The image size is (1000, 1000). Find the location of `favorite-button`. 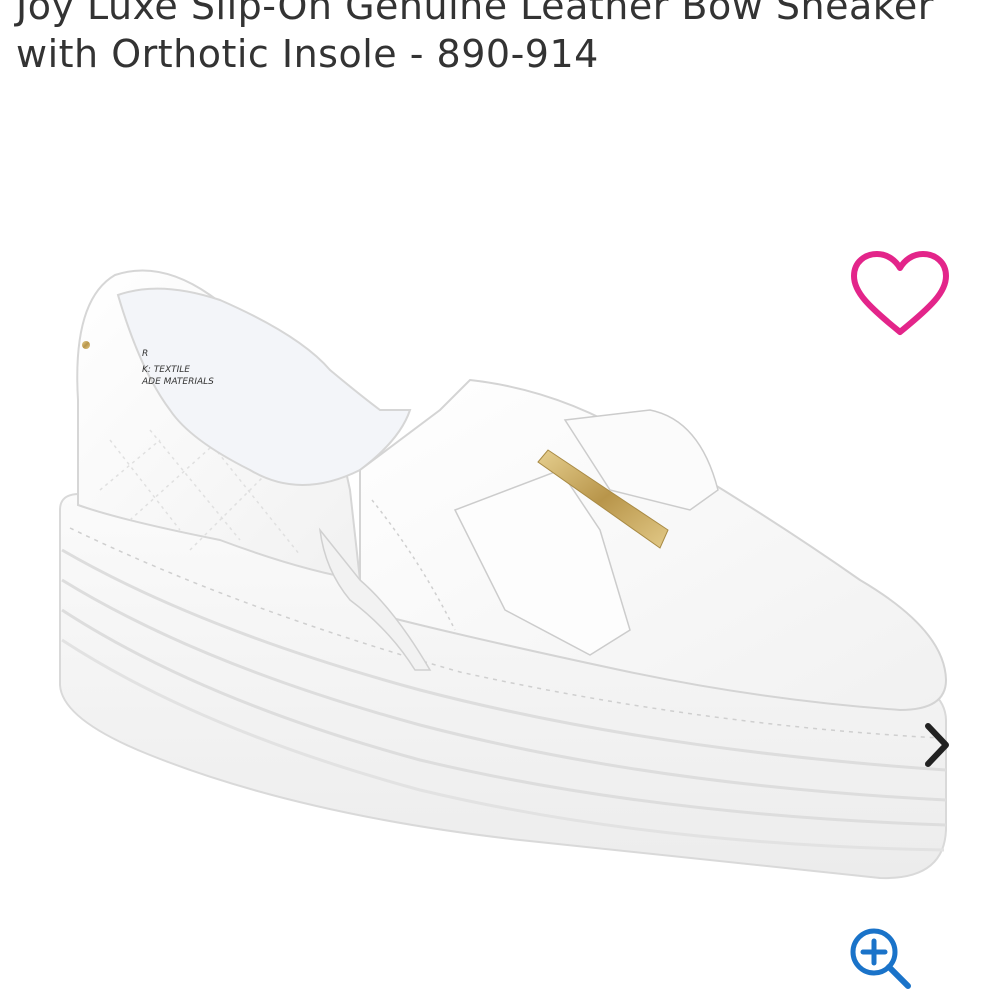

favorite-button is located at coordinates (900, 294).